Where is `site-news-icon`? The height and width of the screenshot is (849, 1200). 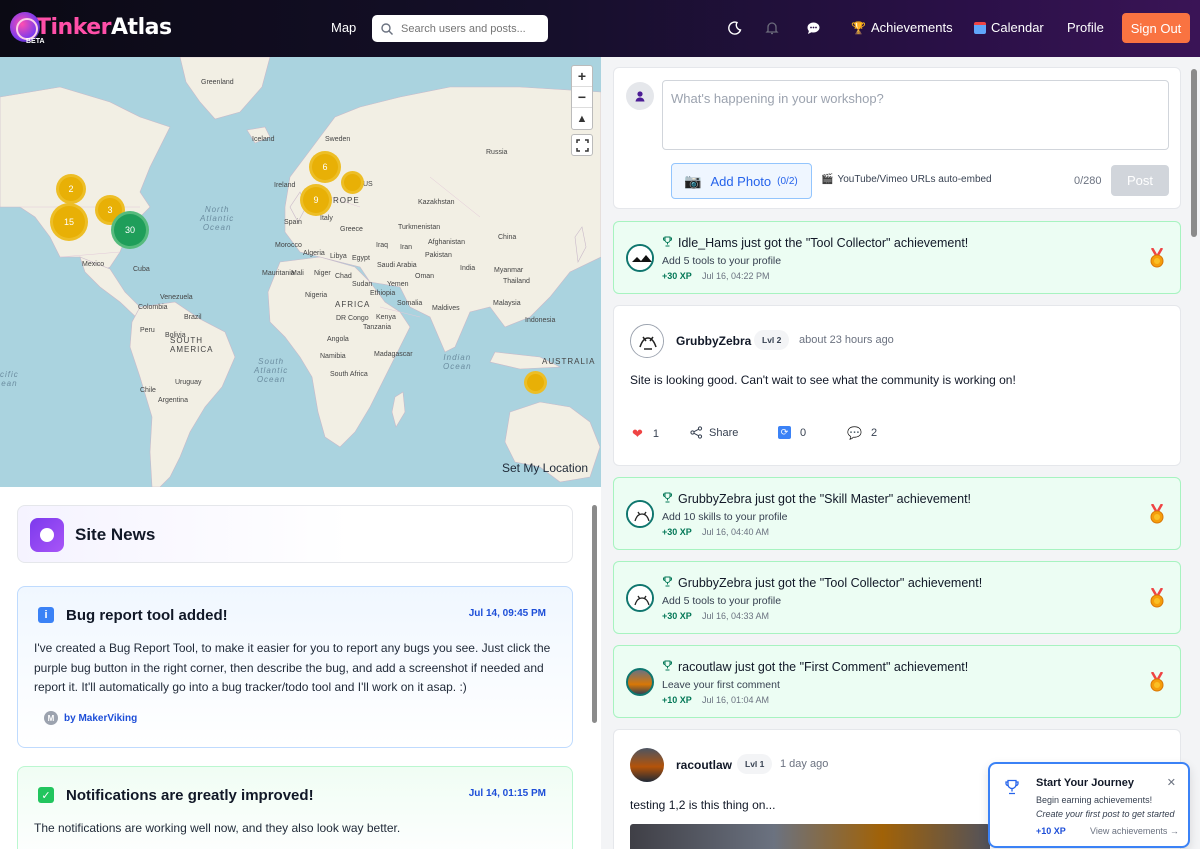
site-news-icon is located at coordinates (47, 535).